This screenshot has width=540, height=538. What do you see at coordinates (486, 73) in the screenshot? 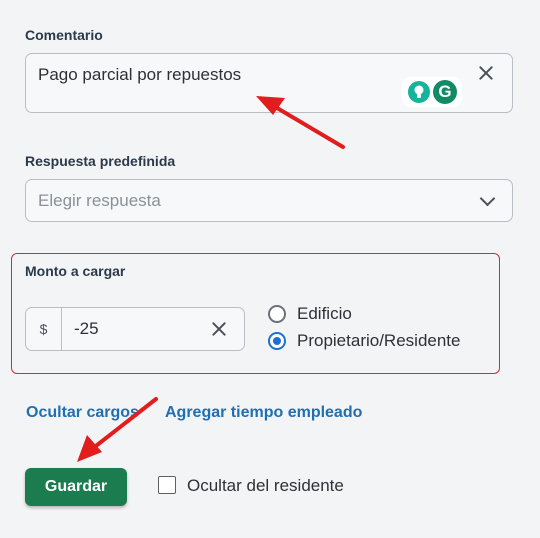
I see `clear-comment-icon` at bounding box center [486, 73].